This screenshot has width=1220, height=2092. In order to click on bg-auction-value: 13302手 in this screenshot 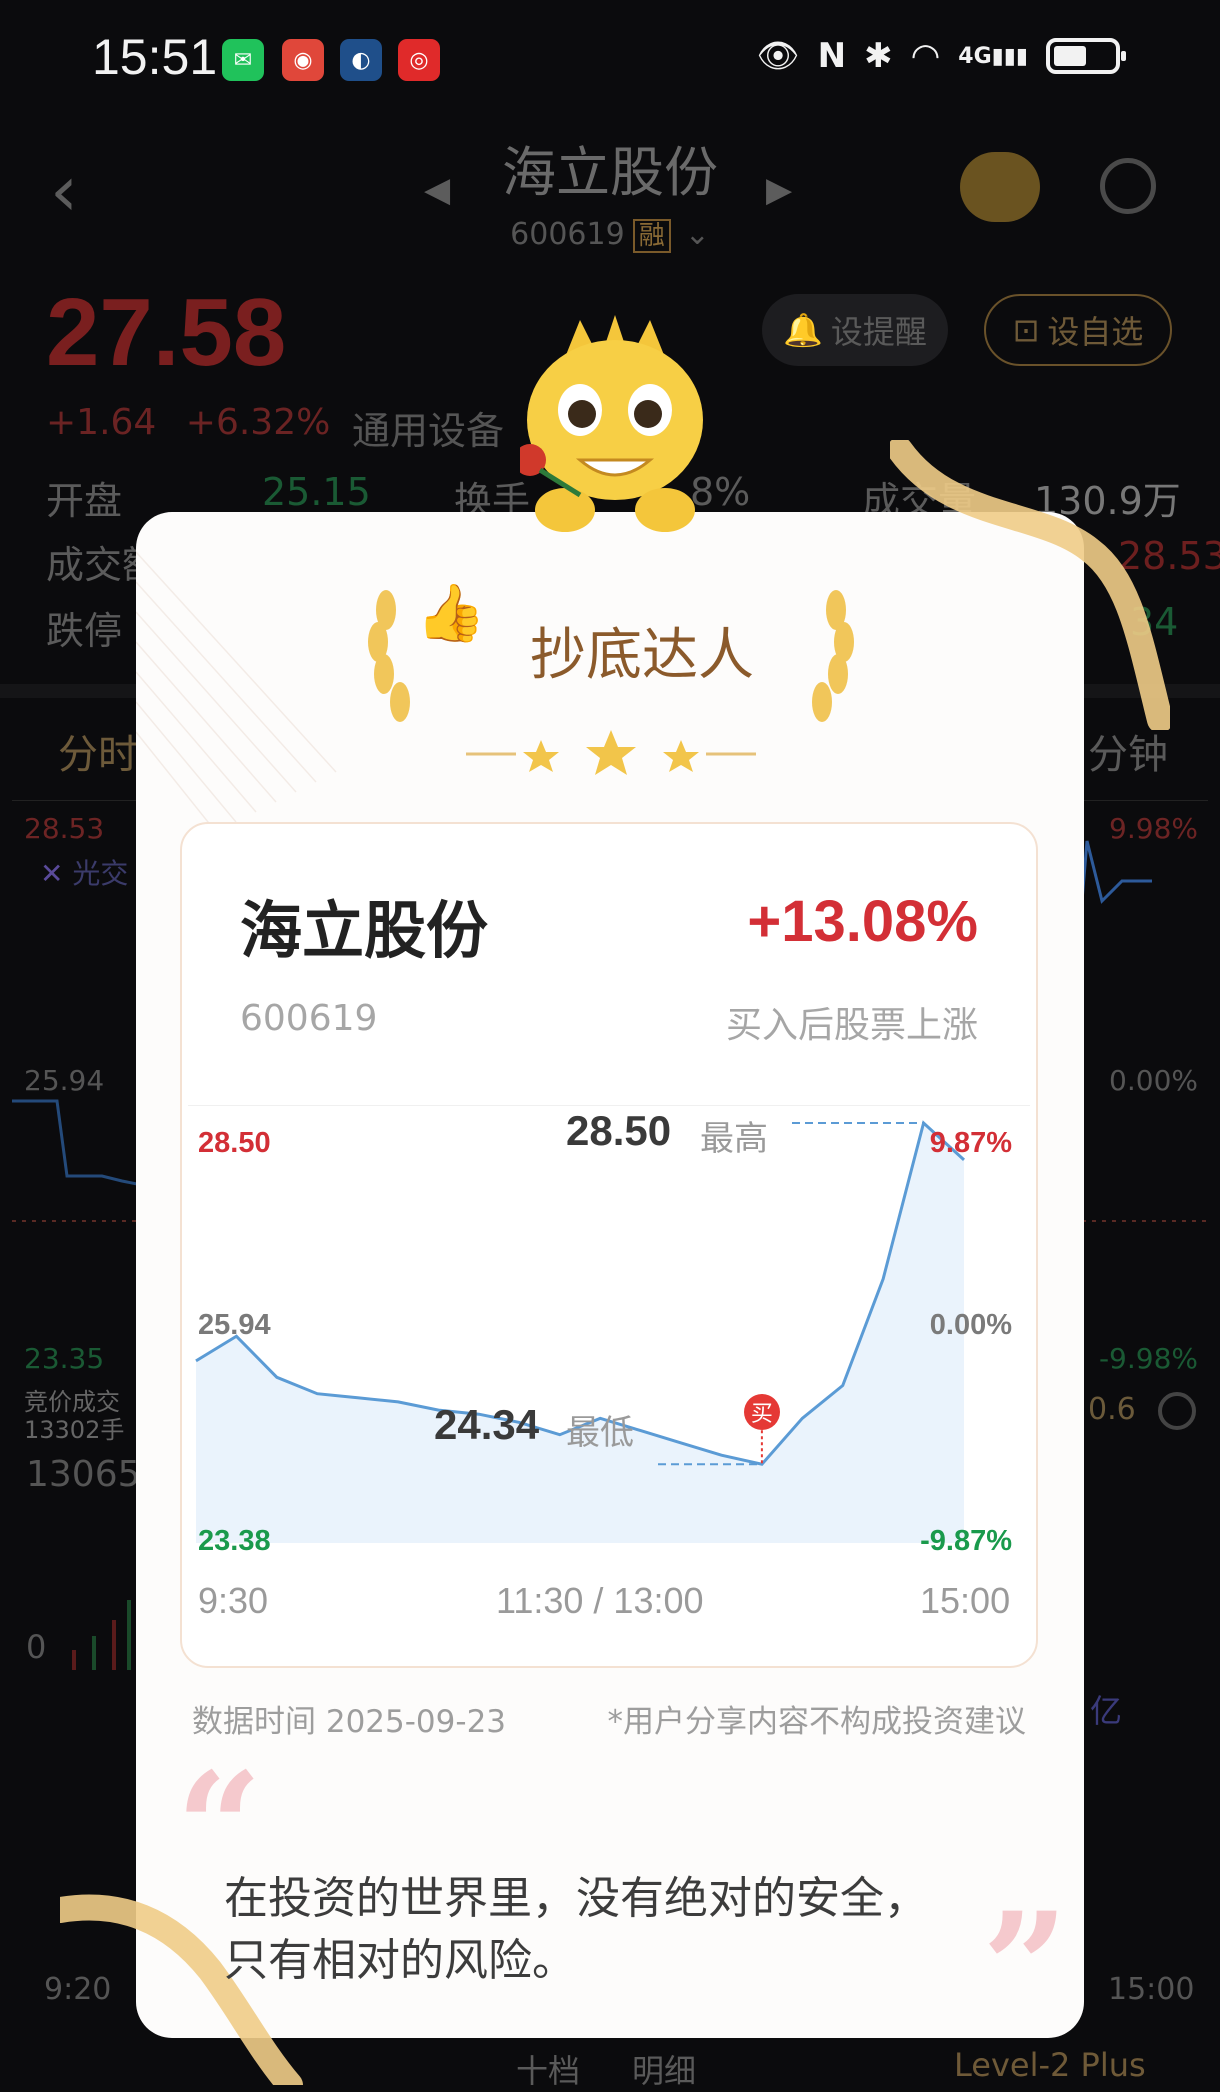, I will do `click(74, 1430)`.